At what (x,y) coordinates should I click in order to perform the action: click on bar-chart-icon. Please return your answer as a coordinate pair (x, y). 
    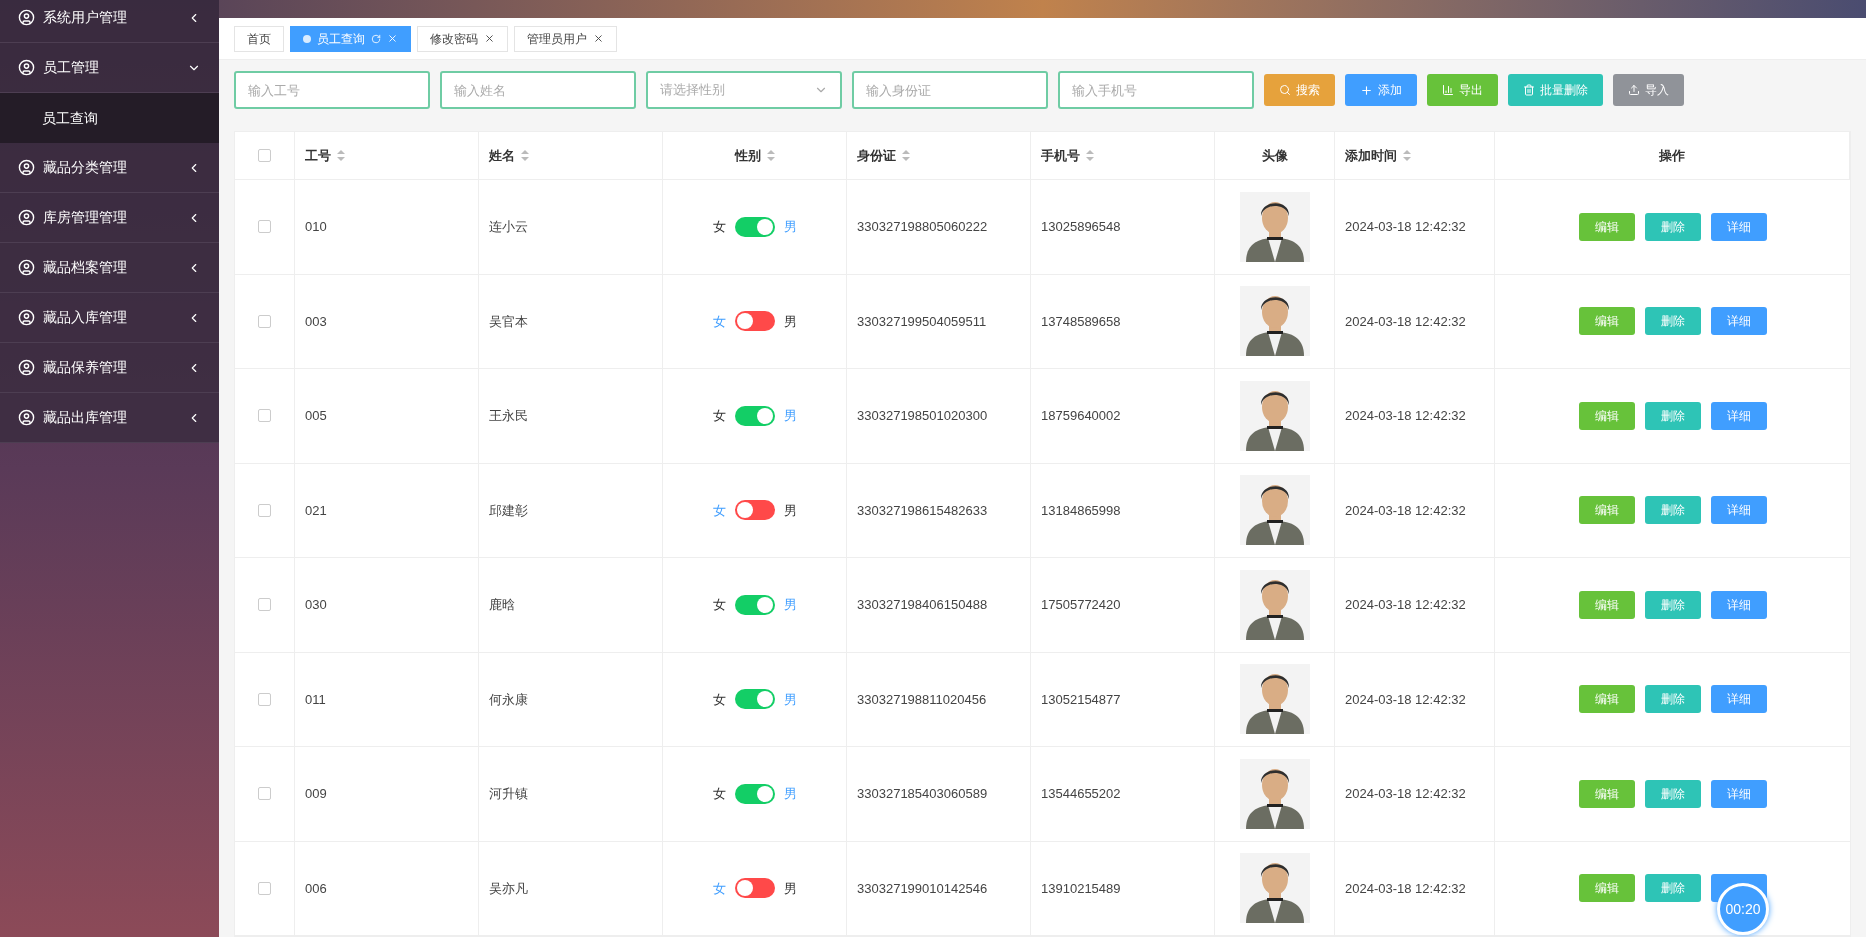
    Looking at the image, I should click on (1448, 90).